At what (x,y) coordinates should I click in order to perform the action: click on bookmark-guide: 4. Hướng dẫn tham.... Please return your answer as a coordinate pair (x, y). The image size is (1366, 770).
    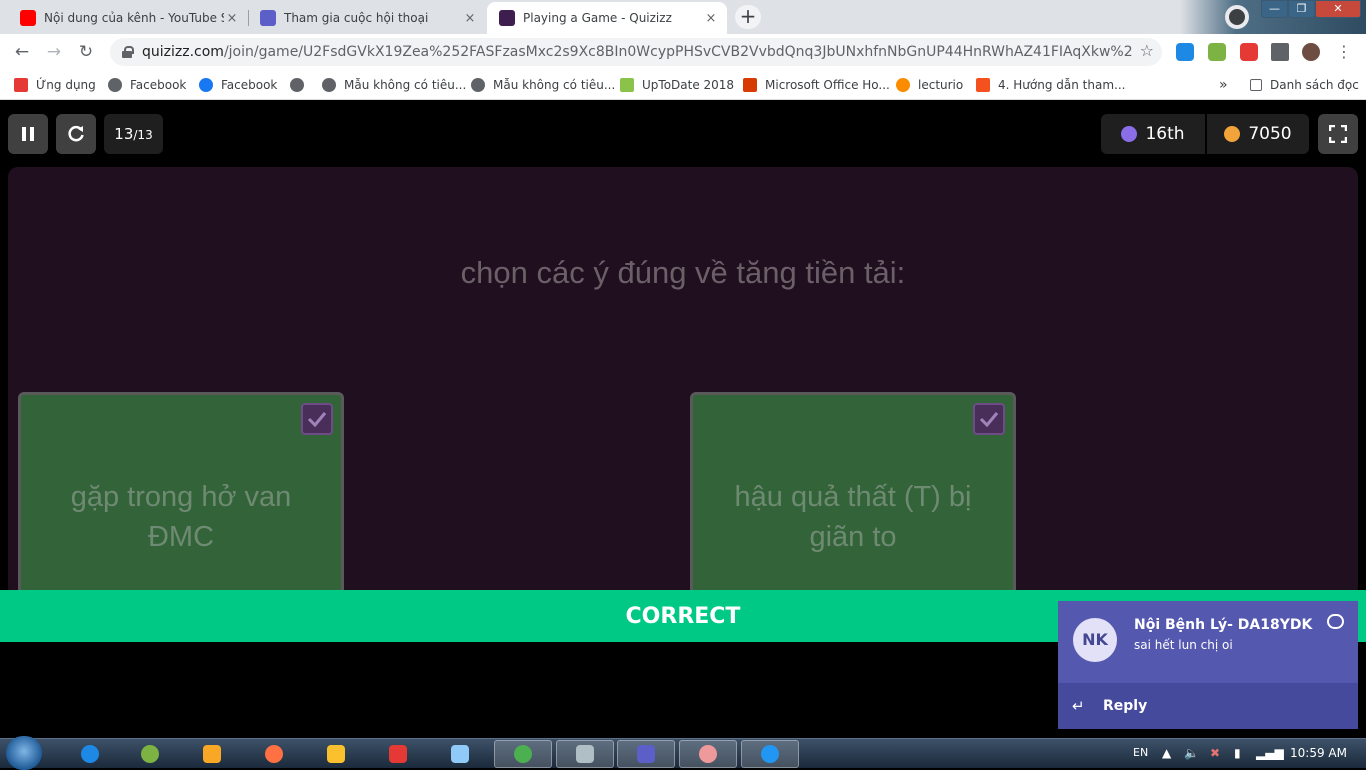
    Looking at the image, I should click on (1050, 85).